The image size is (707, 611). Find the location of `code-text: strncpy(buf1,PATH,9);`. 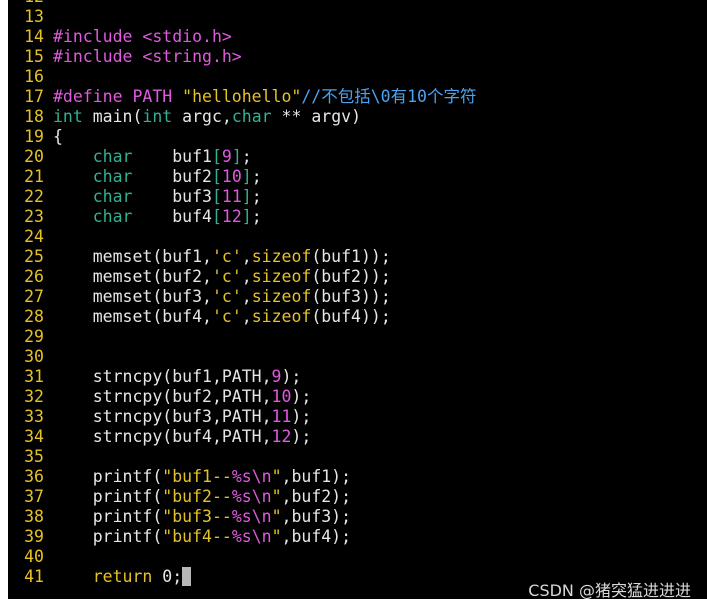

code-text: strncpy(buf1,PATH,9); is located at coordinates (173, 376).